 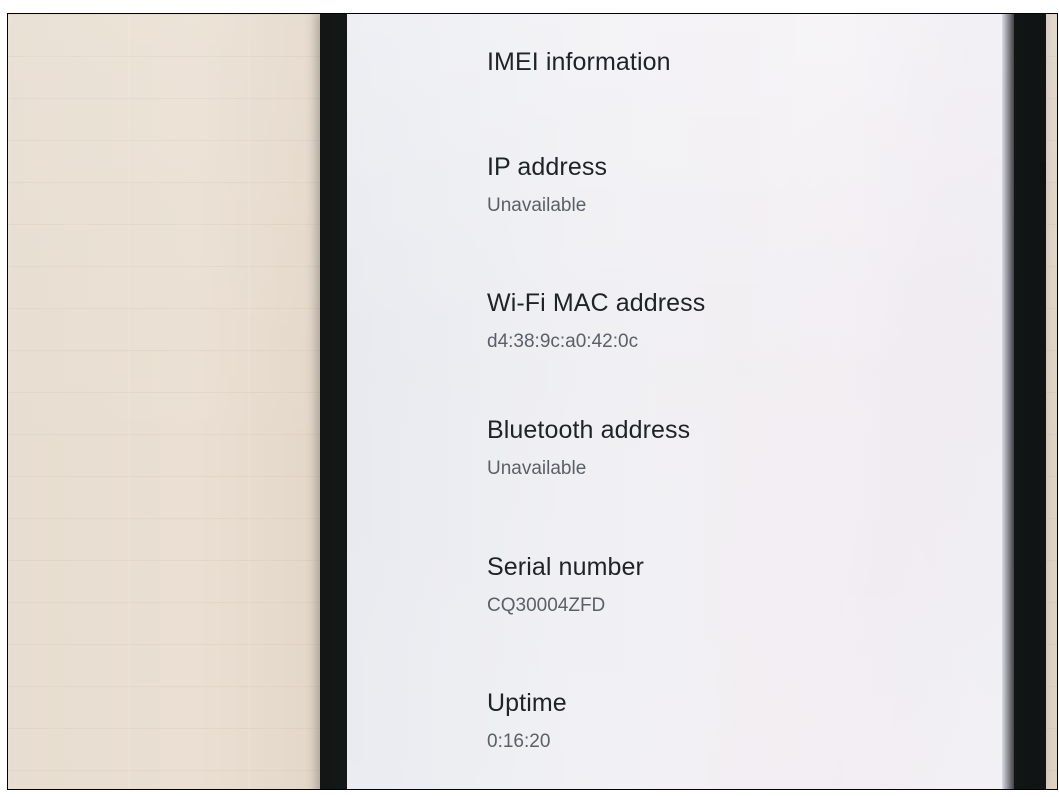 I want to click on bluetooth-address-value: Unavailable, so click(x=537, y=468).